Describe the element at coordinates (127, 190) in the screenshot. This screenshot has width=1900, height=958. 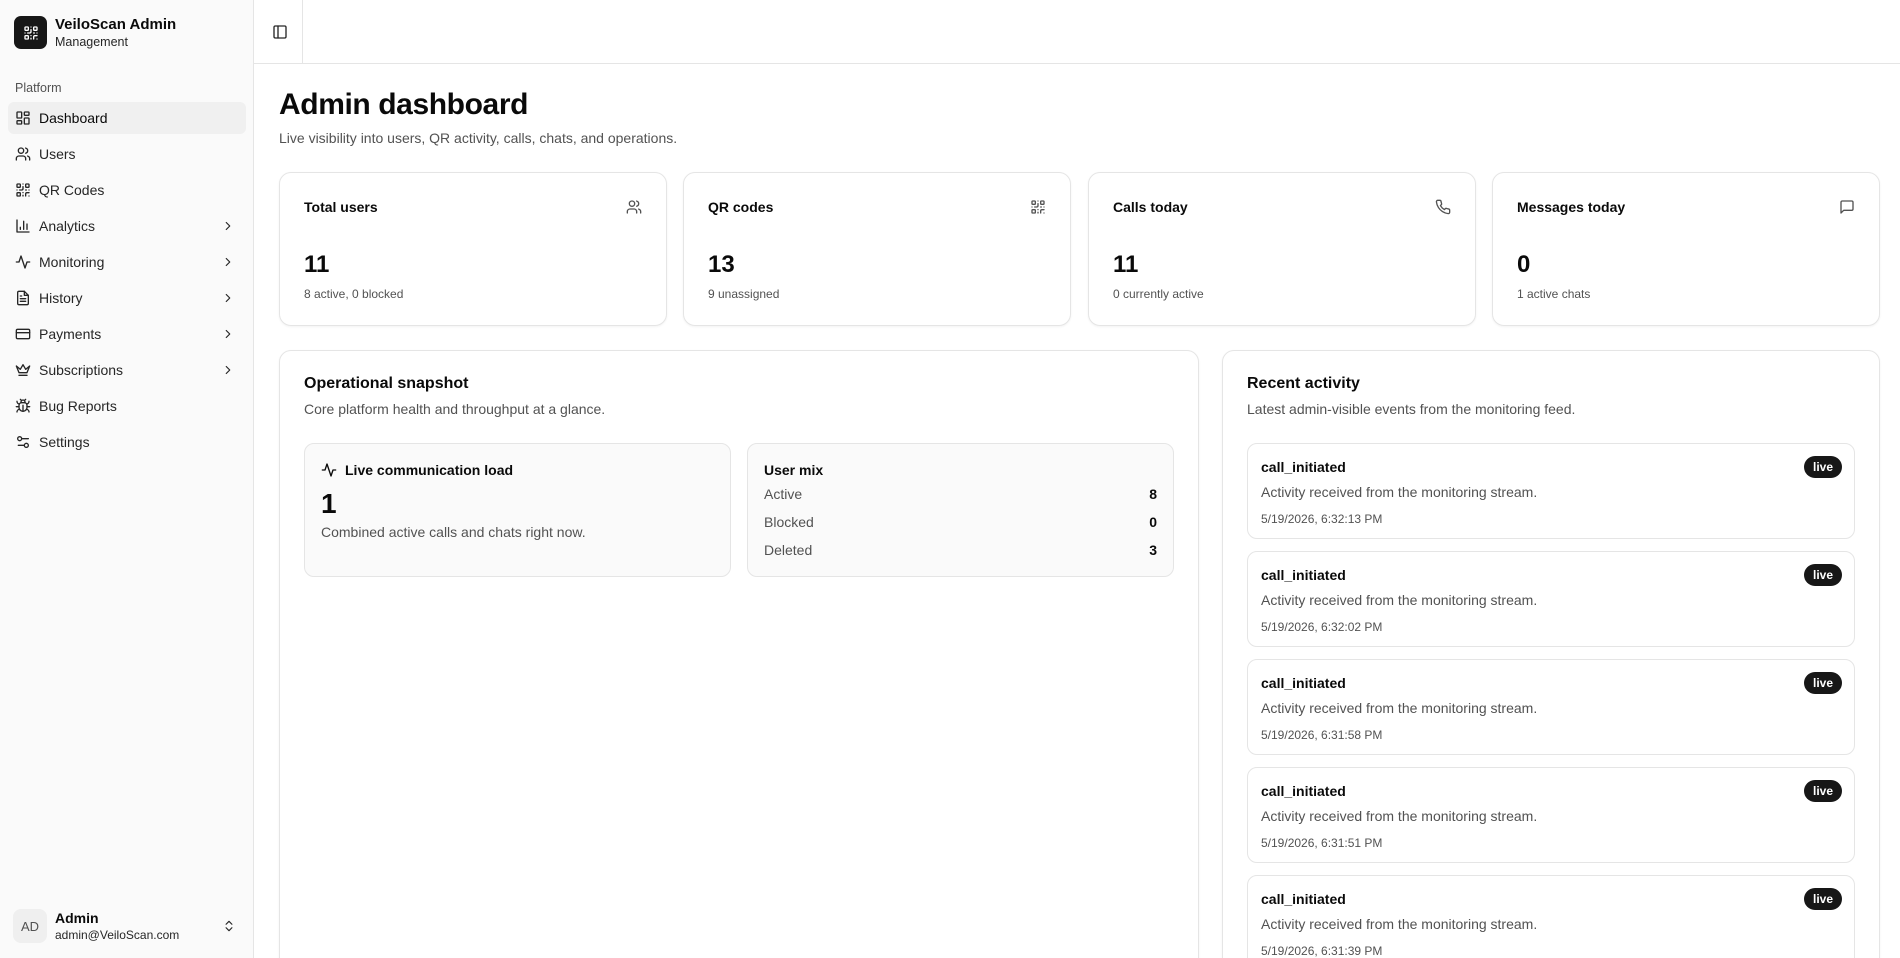
I see `sidebar-item-qr-codes: QR Codes` at that location.